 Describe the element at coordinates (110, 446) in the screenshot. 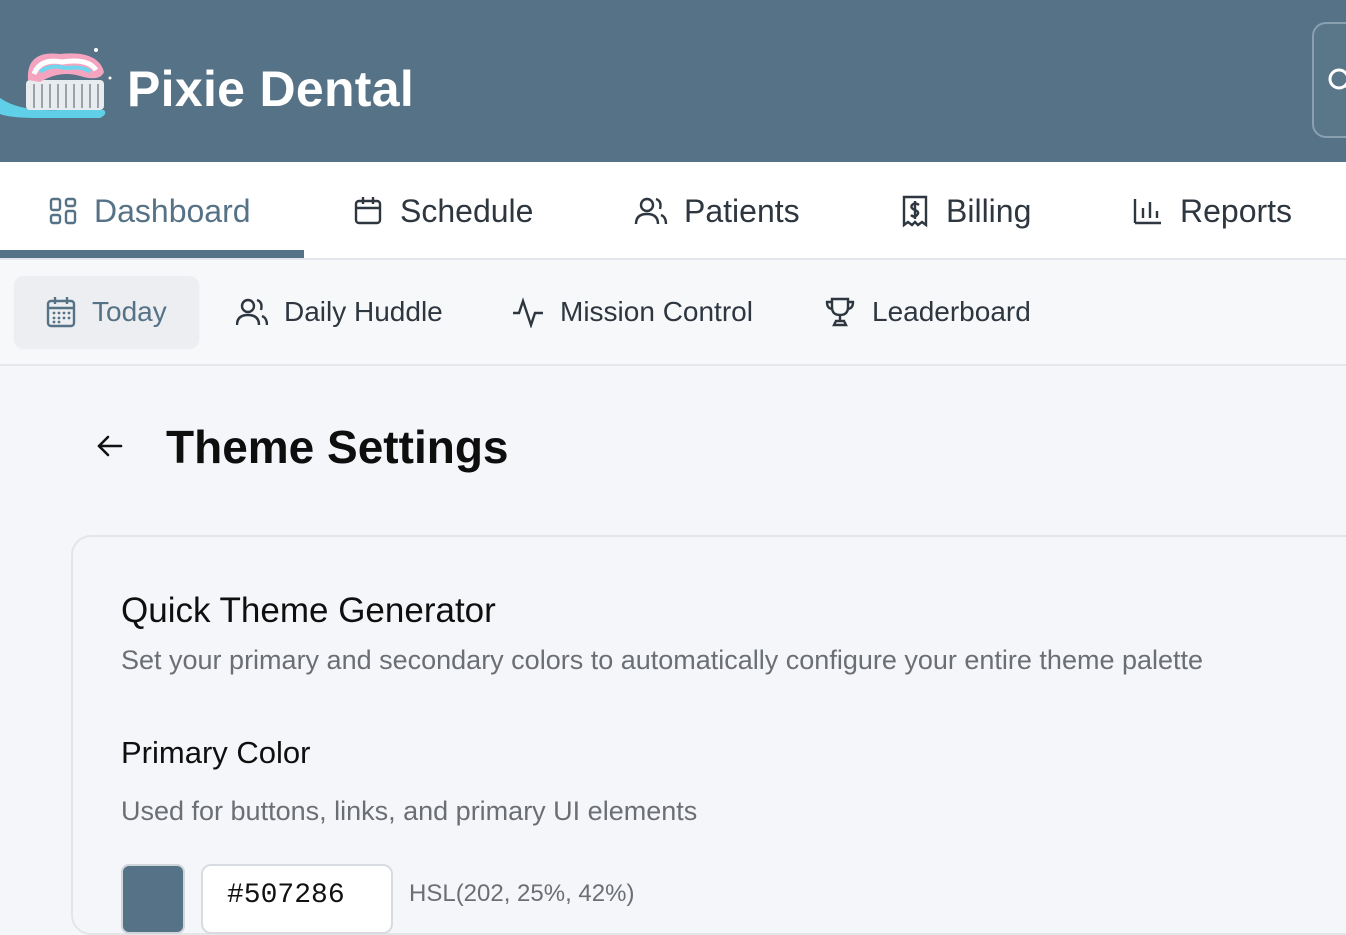

I see `arrow-left-icon` at that location.